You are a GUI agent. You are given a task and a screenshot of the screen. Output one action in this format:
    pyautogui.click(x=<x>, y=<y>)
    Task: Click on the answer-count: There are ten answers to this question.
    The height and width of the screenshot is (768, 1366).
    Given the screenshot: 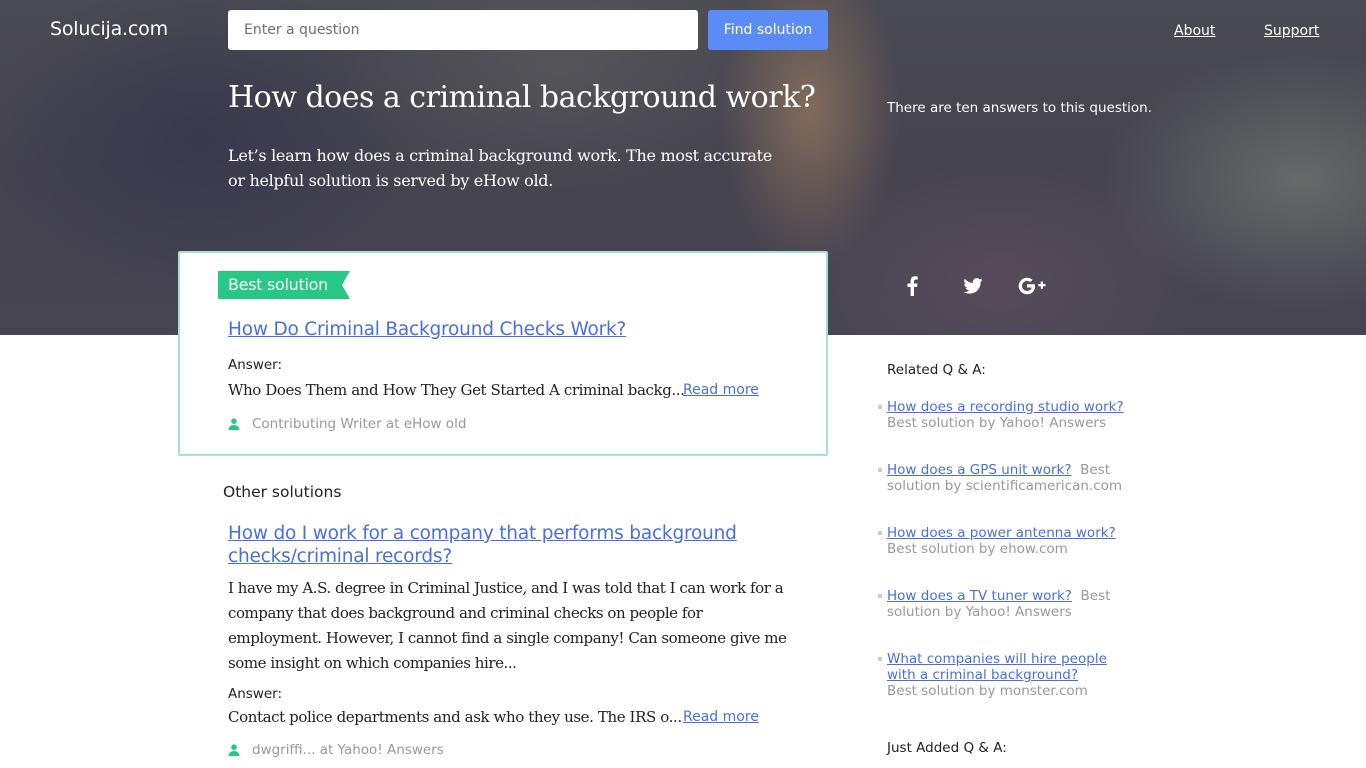 What is the action you would take?
    pyautogui.click(x=1019, y=108)
    